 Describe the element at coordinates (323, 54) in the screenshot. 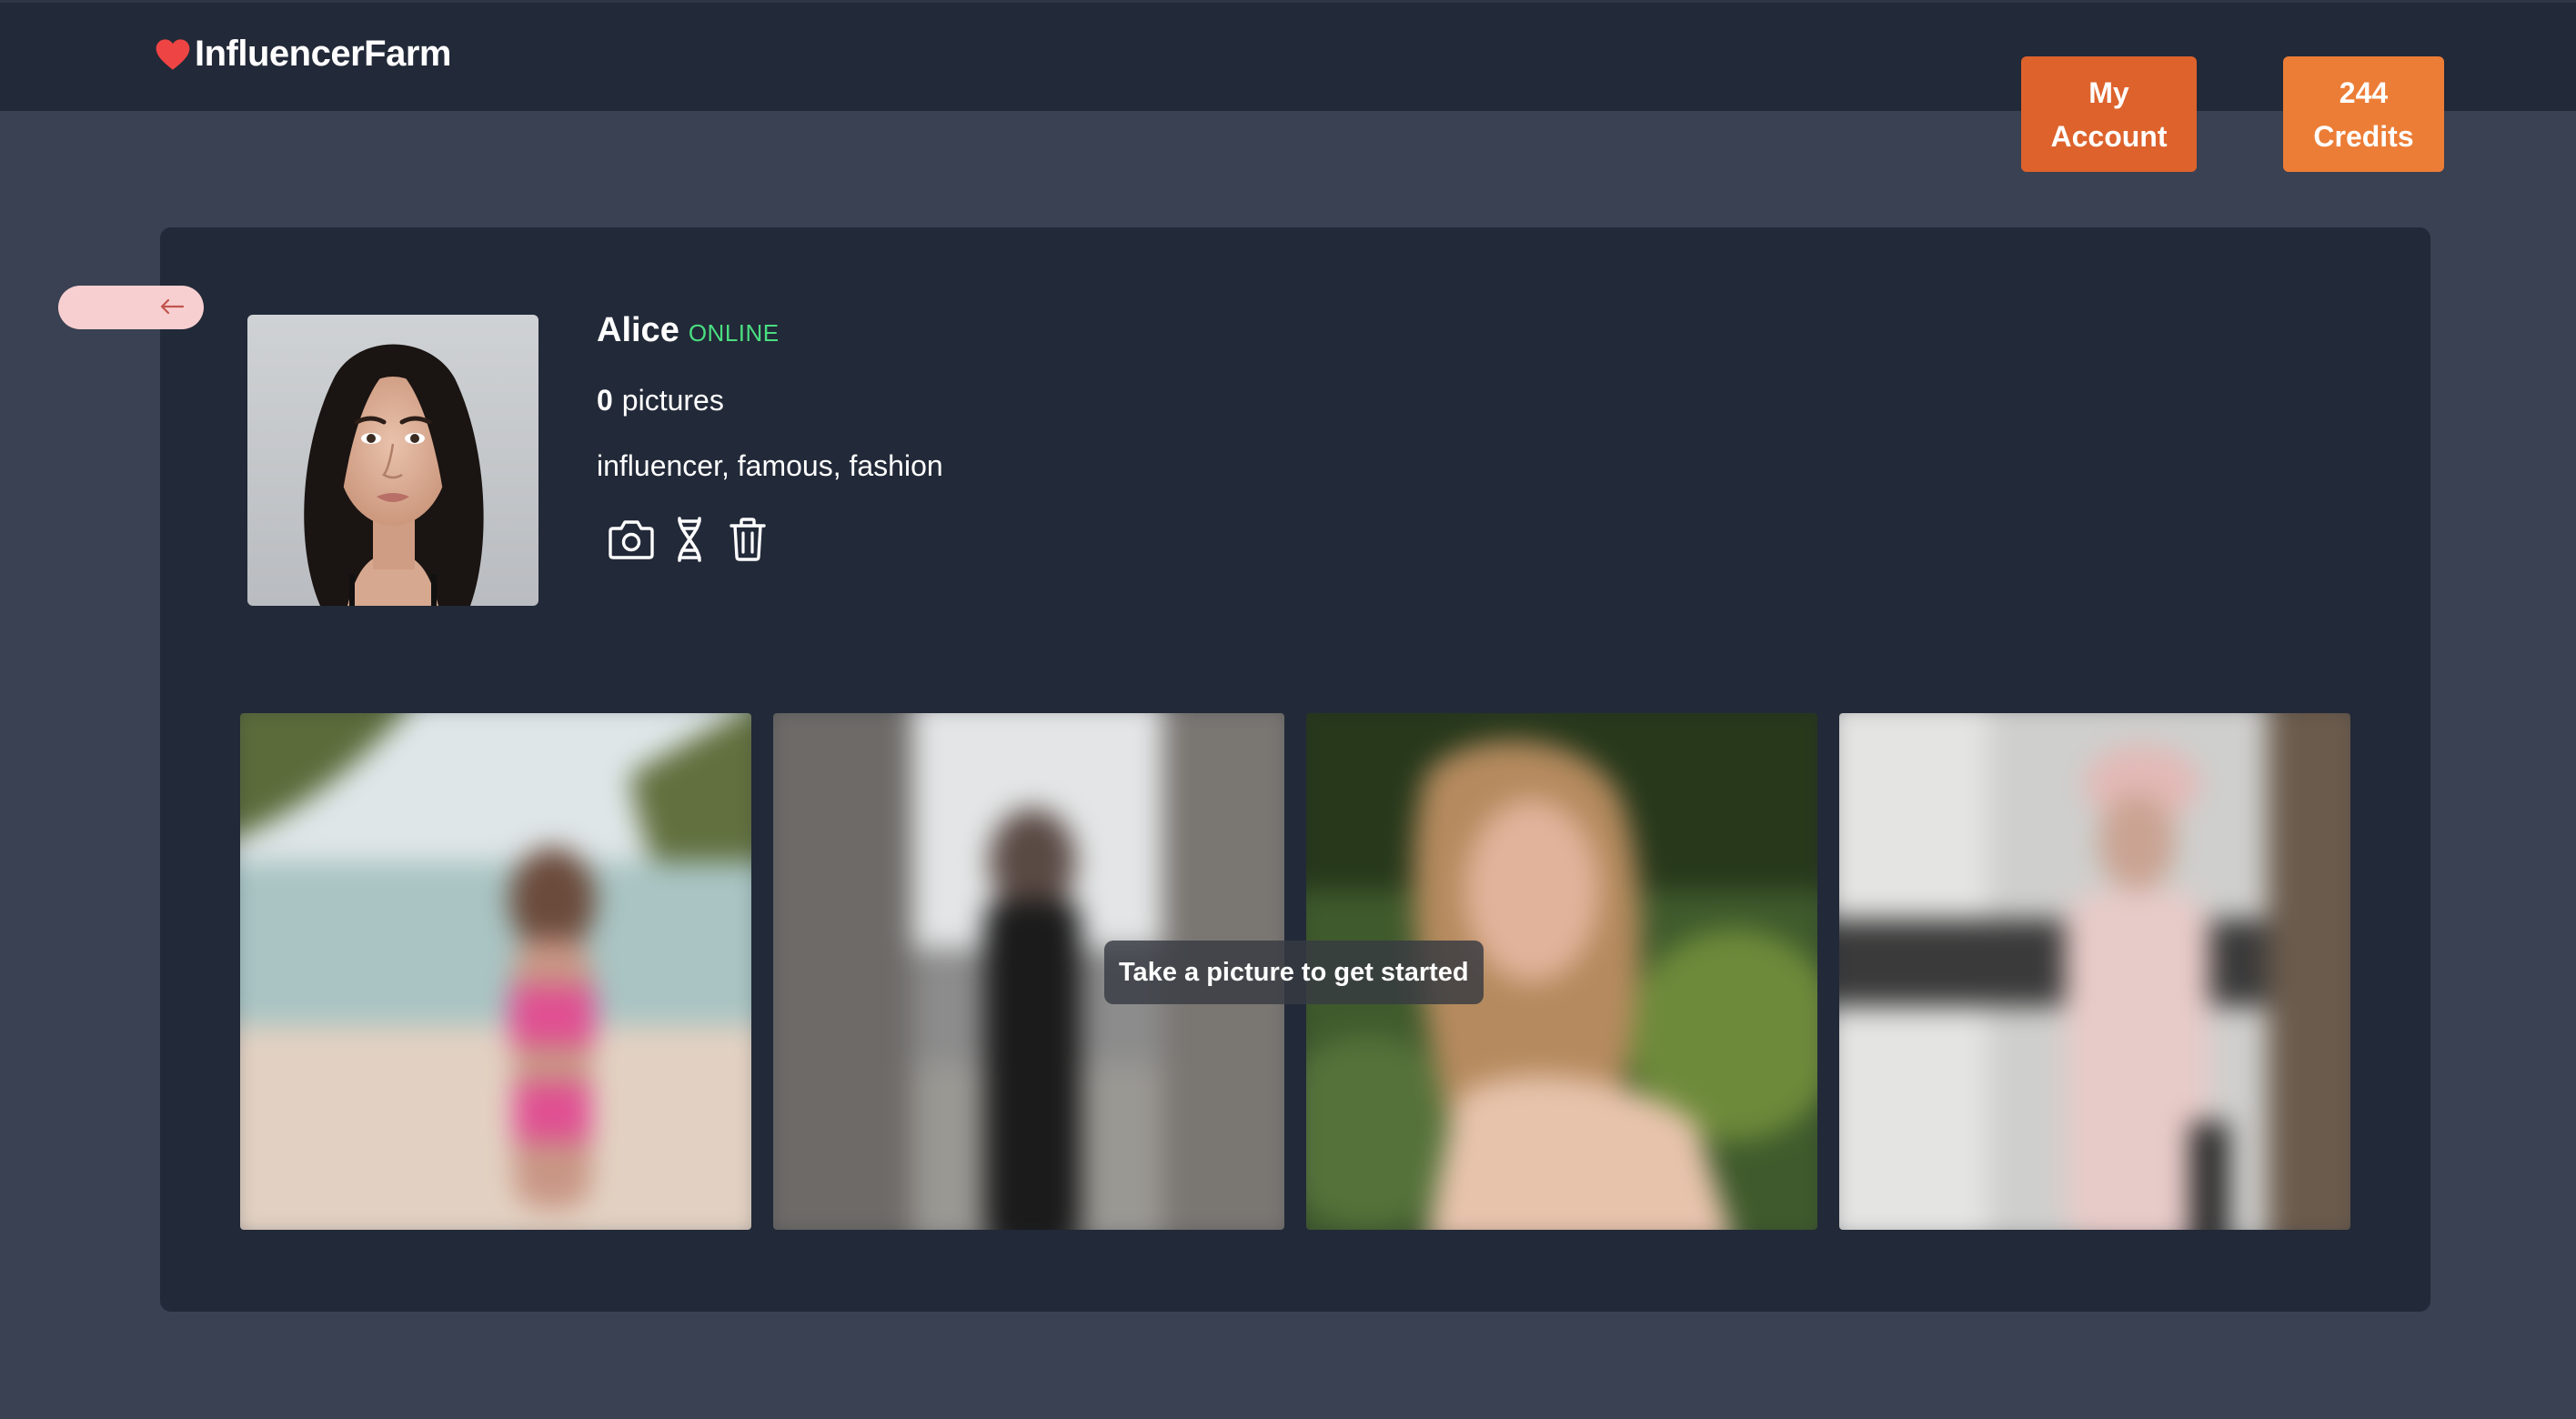

I see `brand-name: InfluencerFarm` at that location.